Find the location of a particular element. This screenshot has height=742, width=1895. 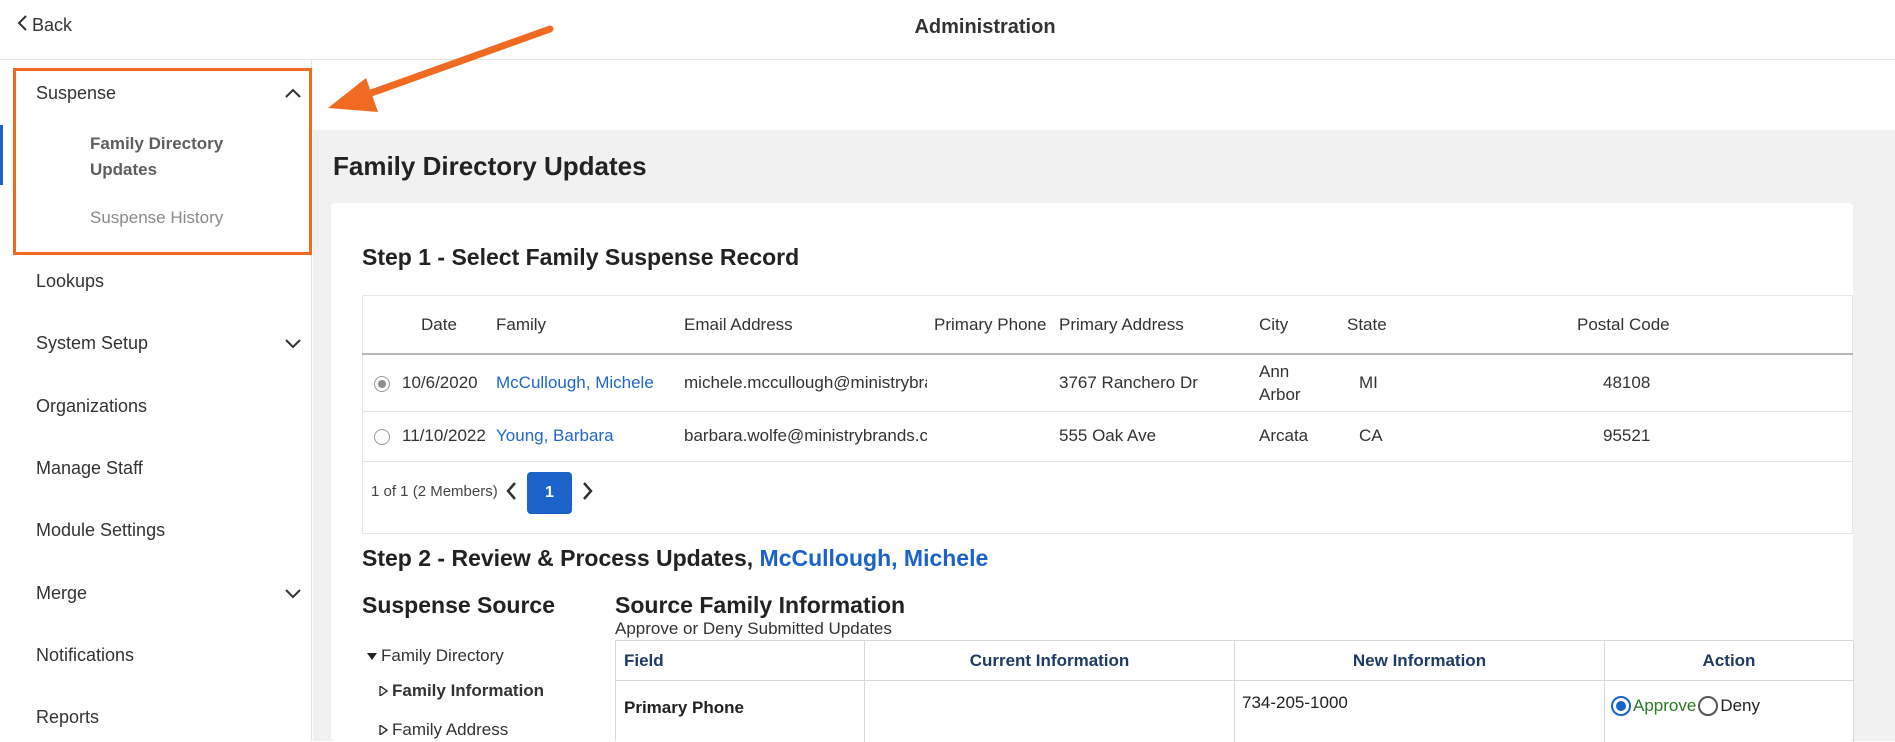

update-row-current is located at coordinates (1050, 711).